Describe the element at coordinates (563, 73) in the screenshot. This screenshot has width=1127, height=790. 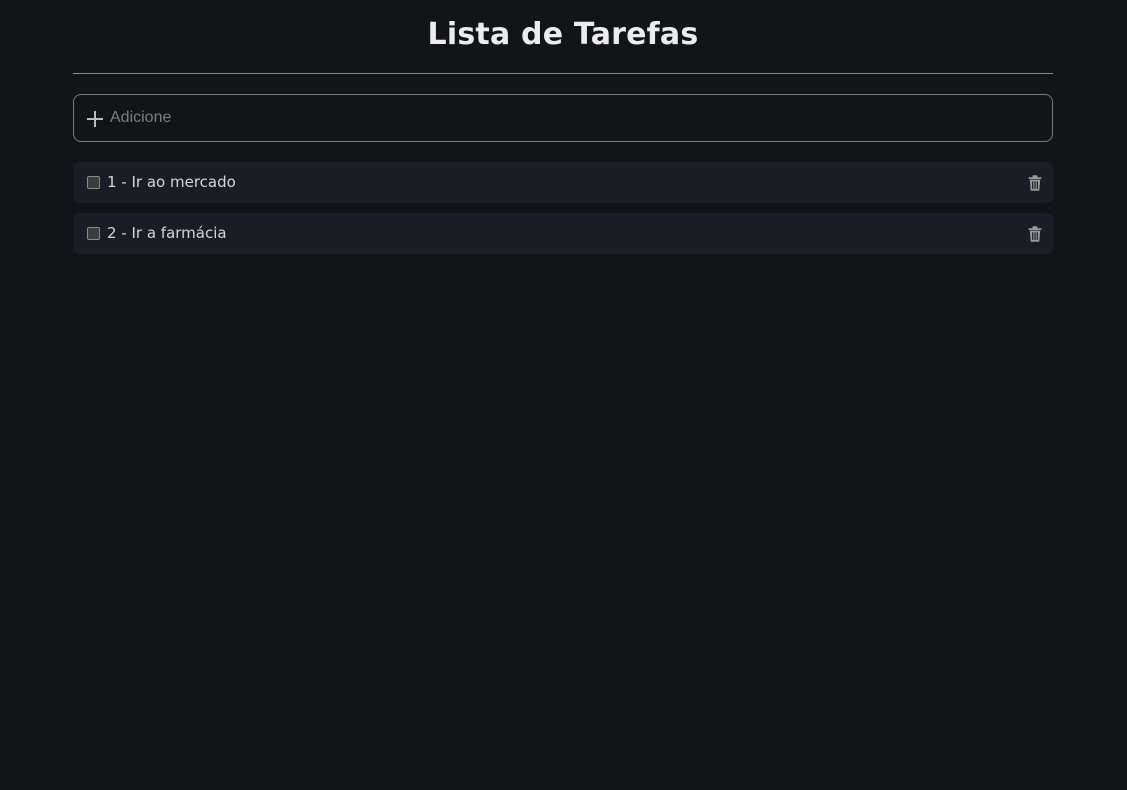
I see `title-divider` at that location.